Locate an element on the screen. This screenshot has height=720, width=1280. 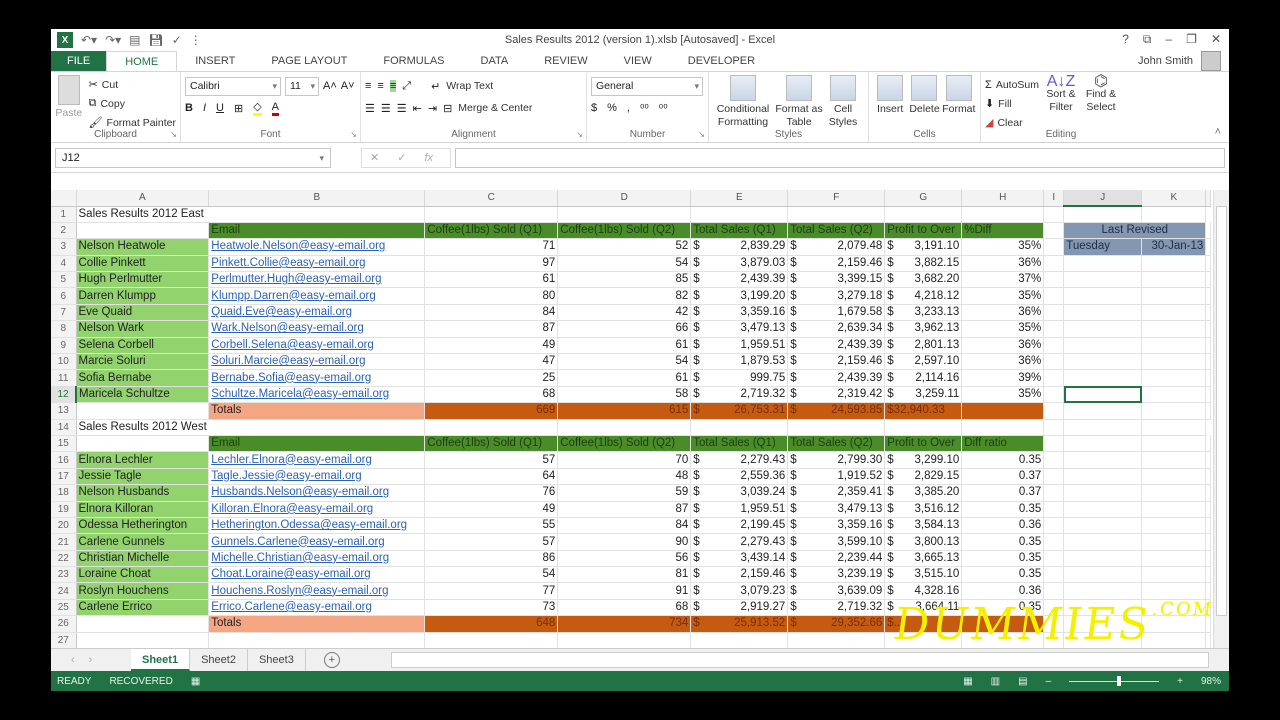
name-cell: Carlene Gunnels is located at coordinates (143, 542).